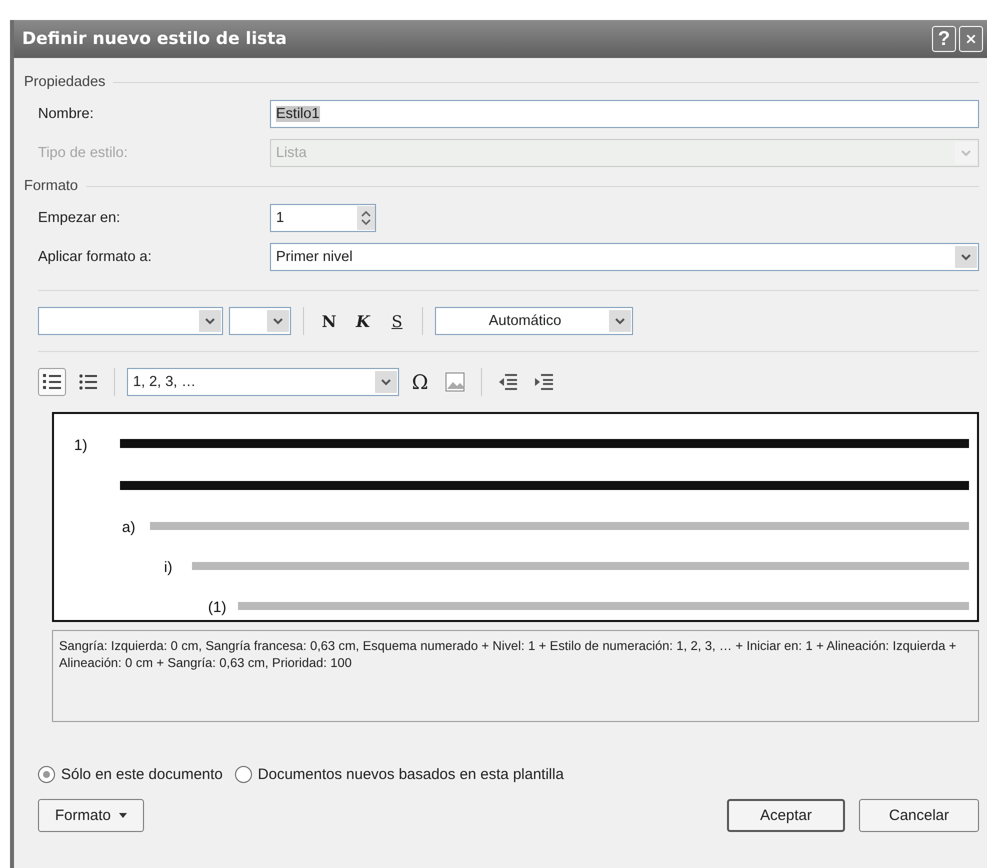 Image resolution: width=987 pixels, height=868 pixels. Describe the element at coordinates (366, 218) in the screenshot. I see `spin-arrows-icon` at that location.